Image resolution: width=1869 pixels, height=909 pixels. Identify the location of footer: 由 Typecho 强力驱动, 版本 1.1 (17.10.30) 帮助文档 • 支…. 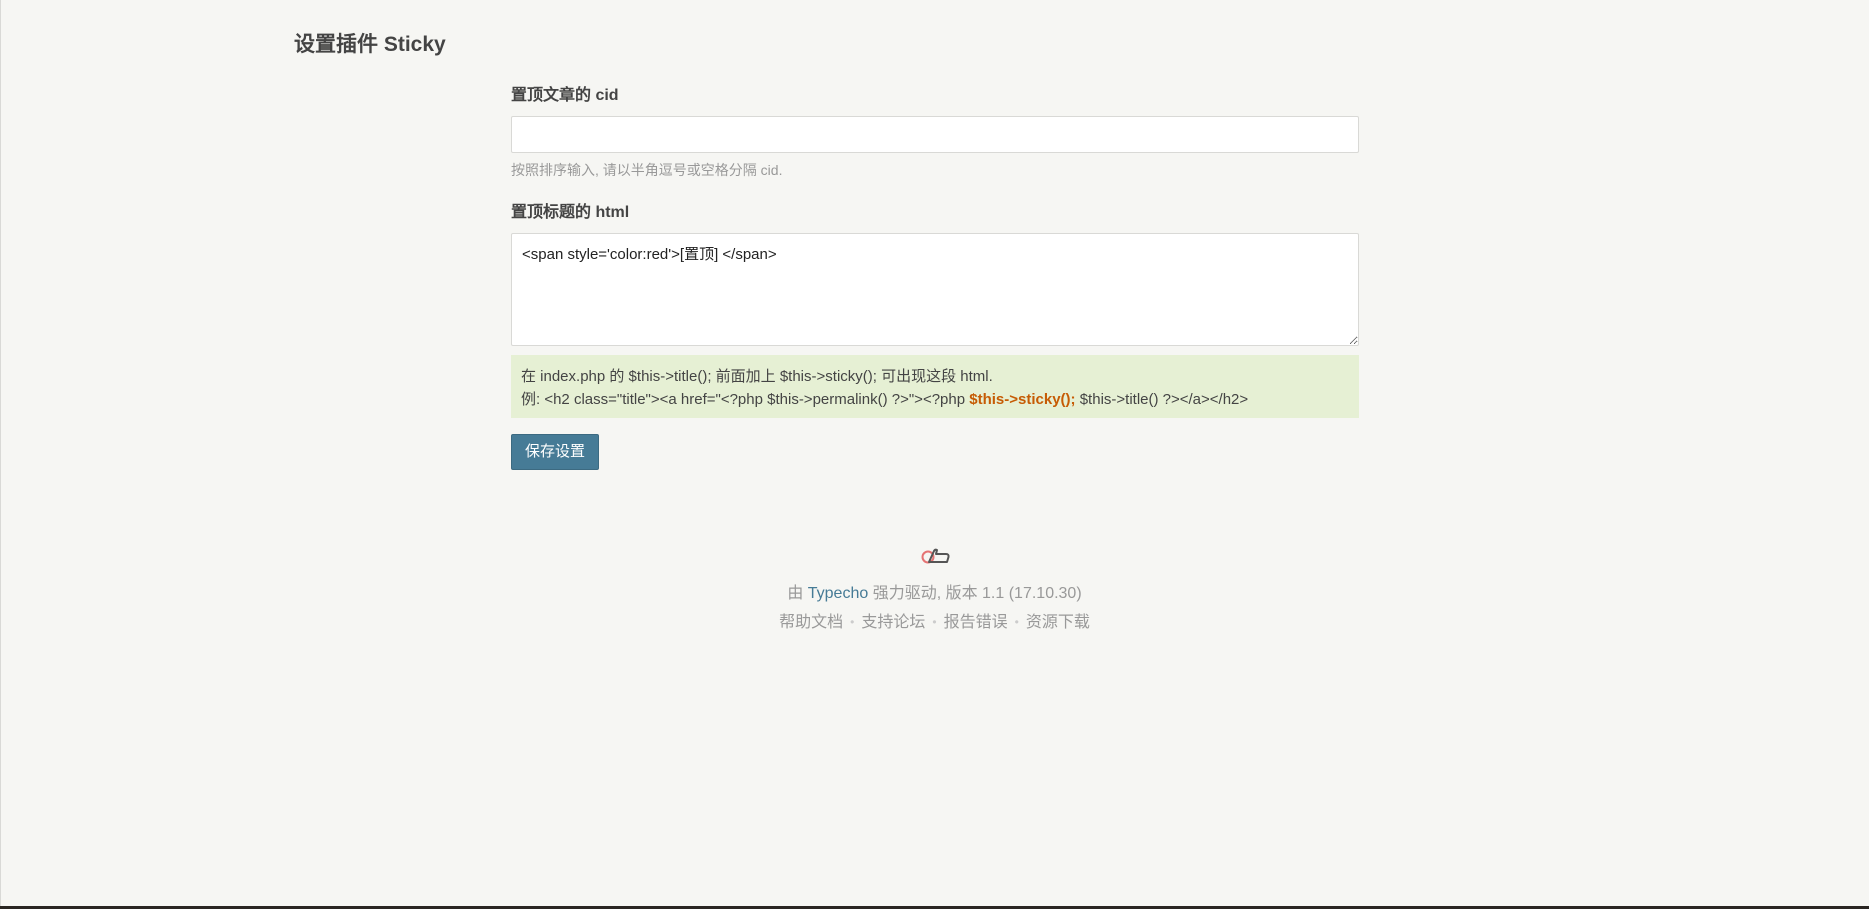
(934, 589).